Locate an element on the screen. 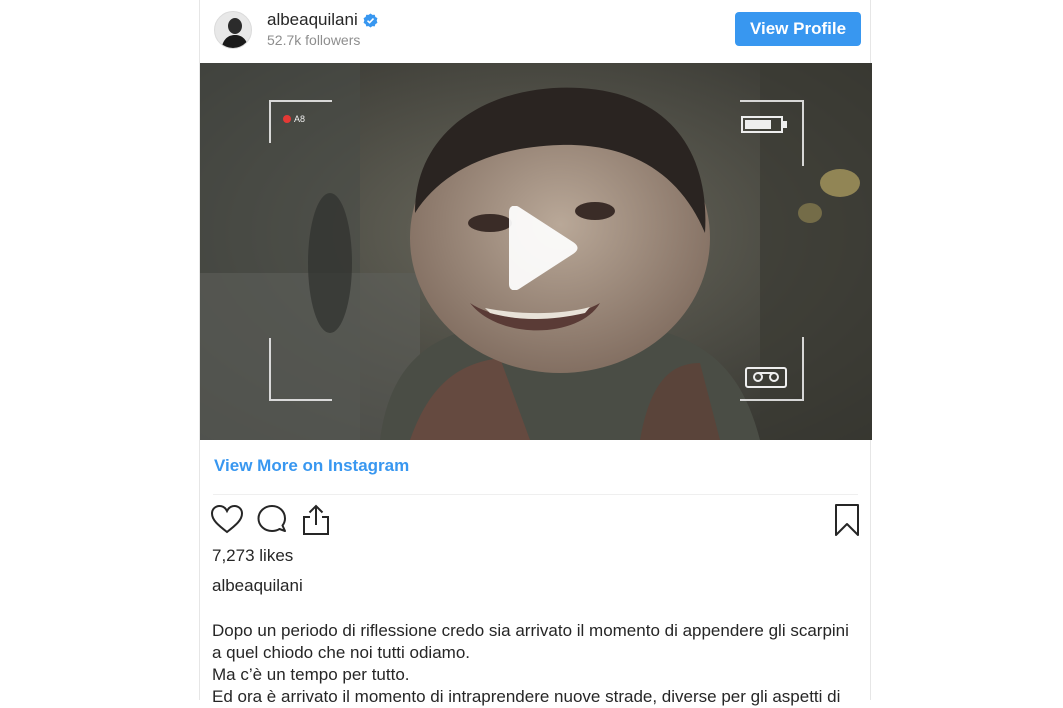 The width and height of the screenshot is (1063, 708). comment-icon is located at coordinates (272, 520).